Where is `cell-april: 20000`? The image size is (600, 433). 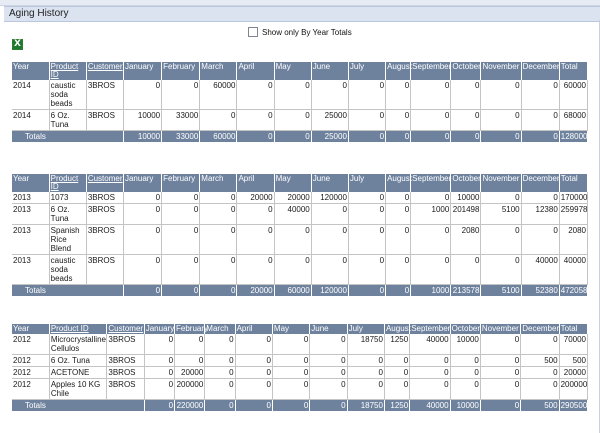
cell-april: 20000 is located at coordinates (255, 198).